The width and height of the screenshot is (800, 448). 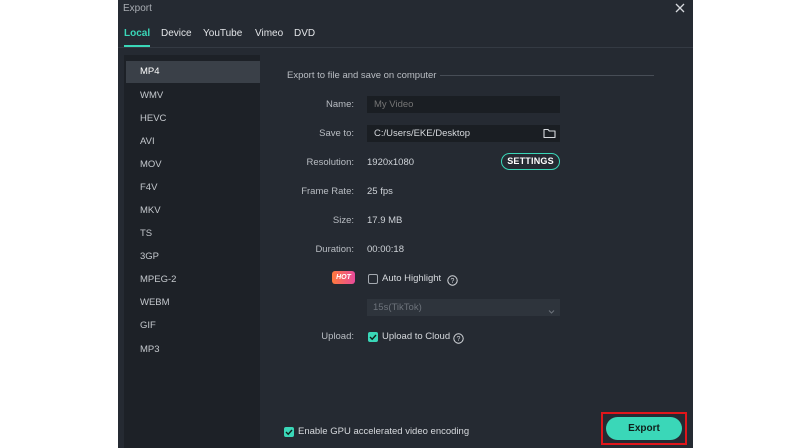 I want to click on upload-cloud-label: Upload to Cloud, so click(x=416, y=336).